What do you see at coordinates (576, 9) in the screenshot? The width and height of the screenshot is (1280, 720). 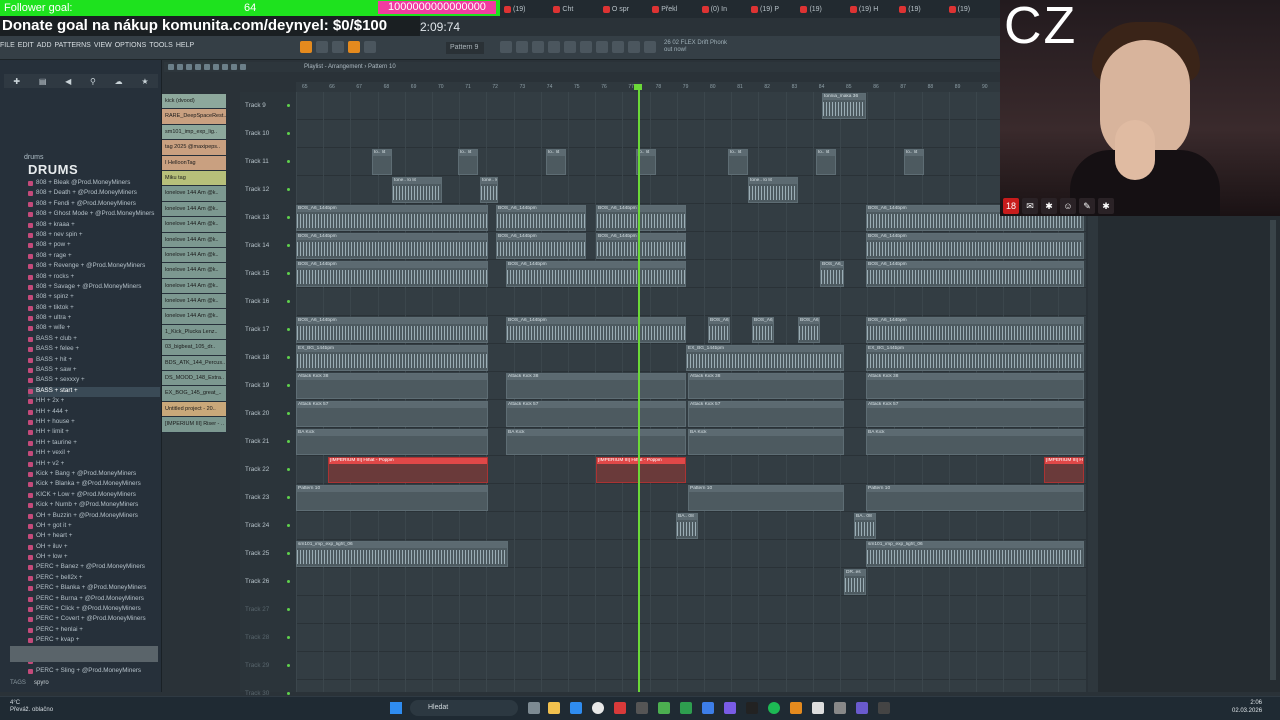 I see `browser-tab: Cht` at bounding box center [576, 9].